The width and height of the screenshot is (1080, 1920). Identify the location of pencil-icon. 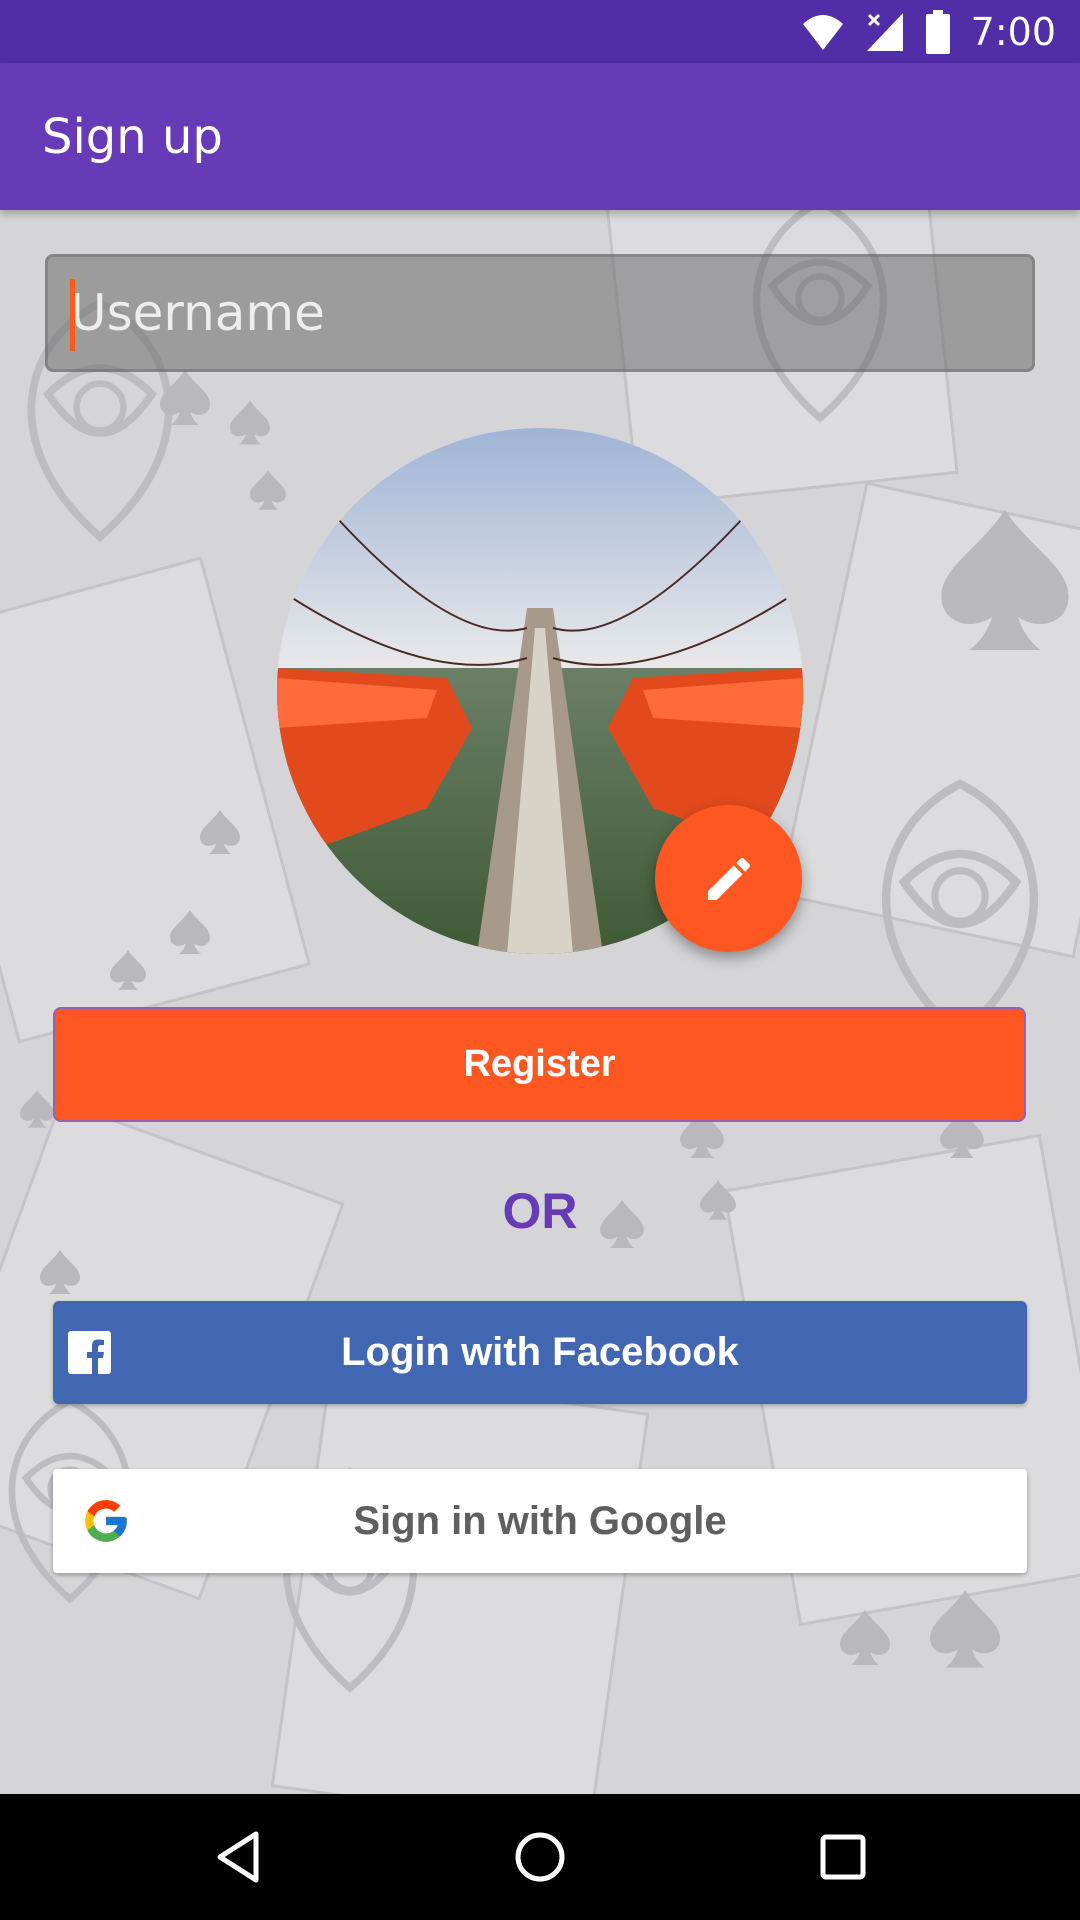
(728, 878).